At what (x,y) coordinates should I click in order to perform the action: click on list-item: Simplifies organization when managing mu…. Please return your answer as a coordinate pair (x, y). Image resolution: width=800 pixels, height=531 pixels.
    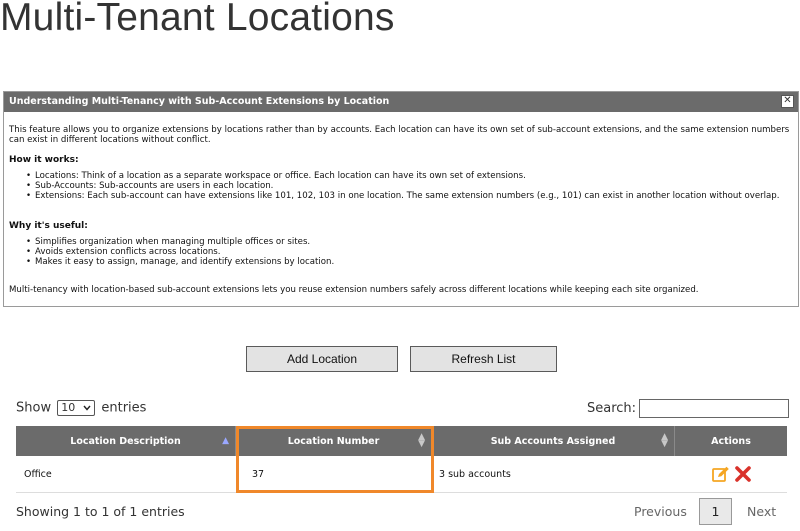
    Looking at the image, I should click on (409, 242).